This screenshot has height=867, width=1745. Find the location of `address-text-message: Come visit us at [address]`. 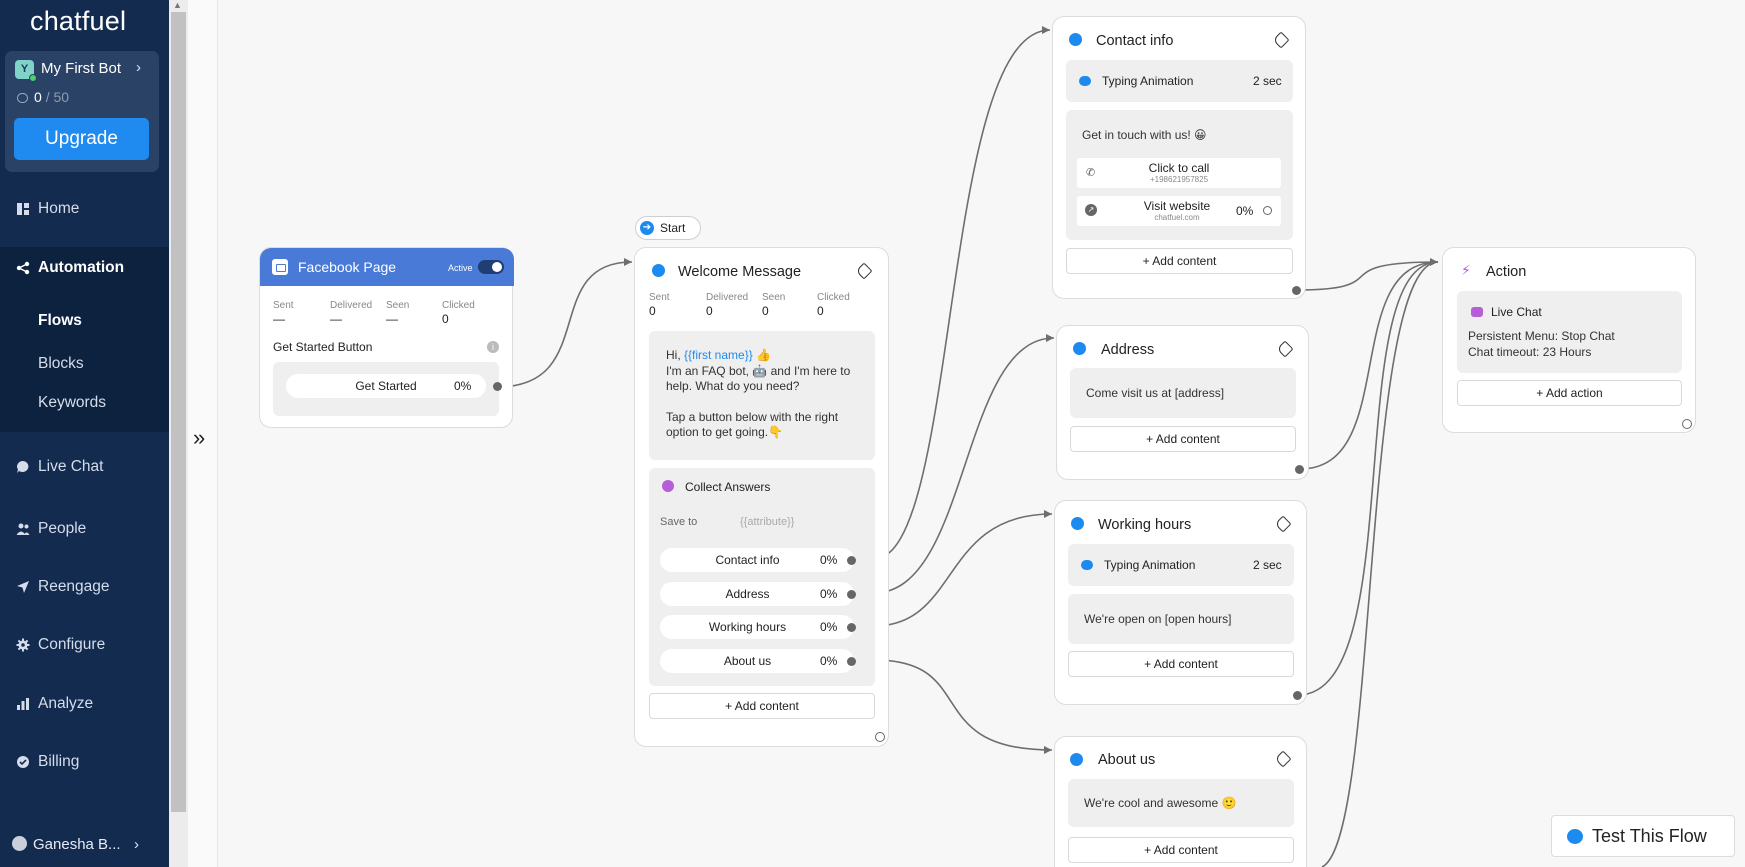

address-text-message: Come visit us at [address] is located at coordinates (1183, 393).